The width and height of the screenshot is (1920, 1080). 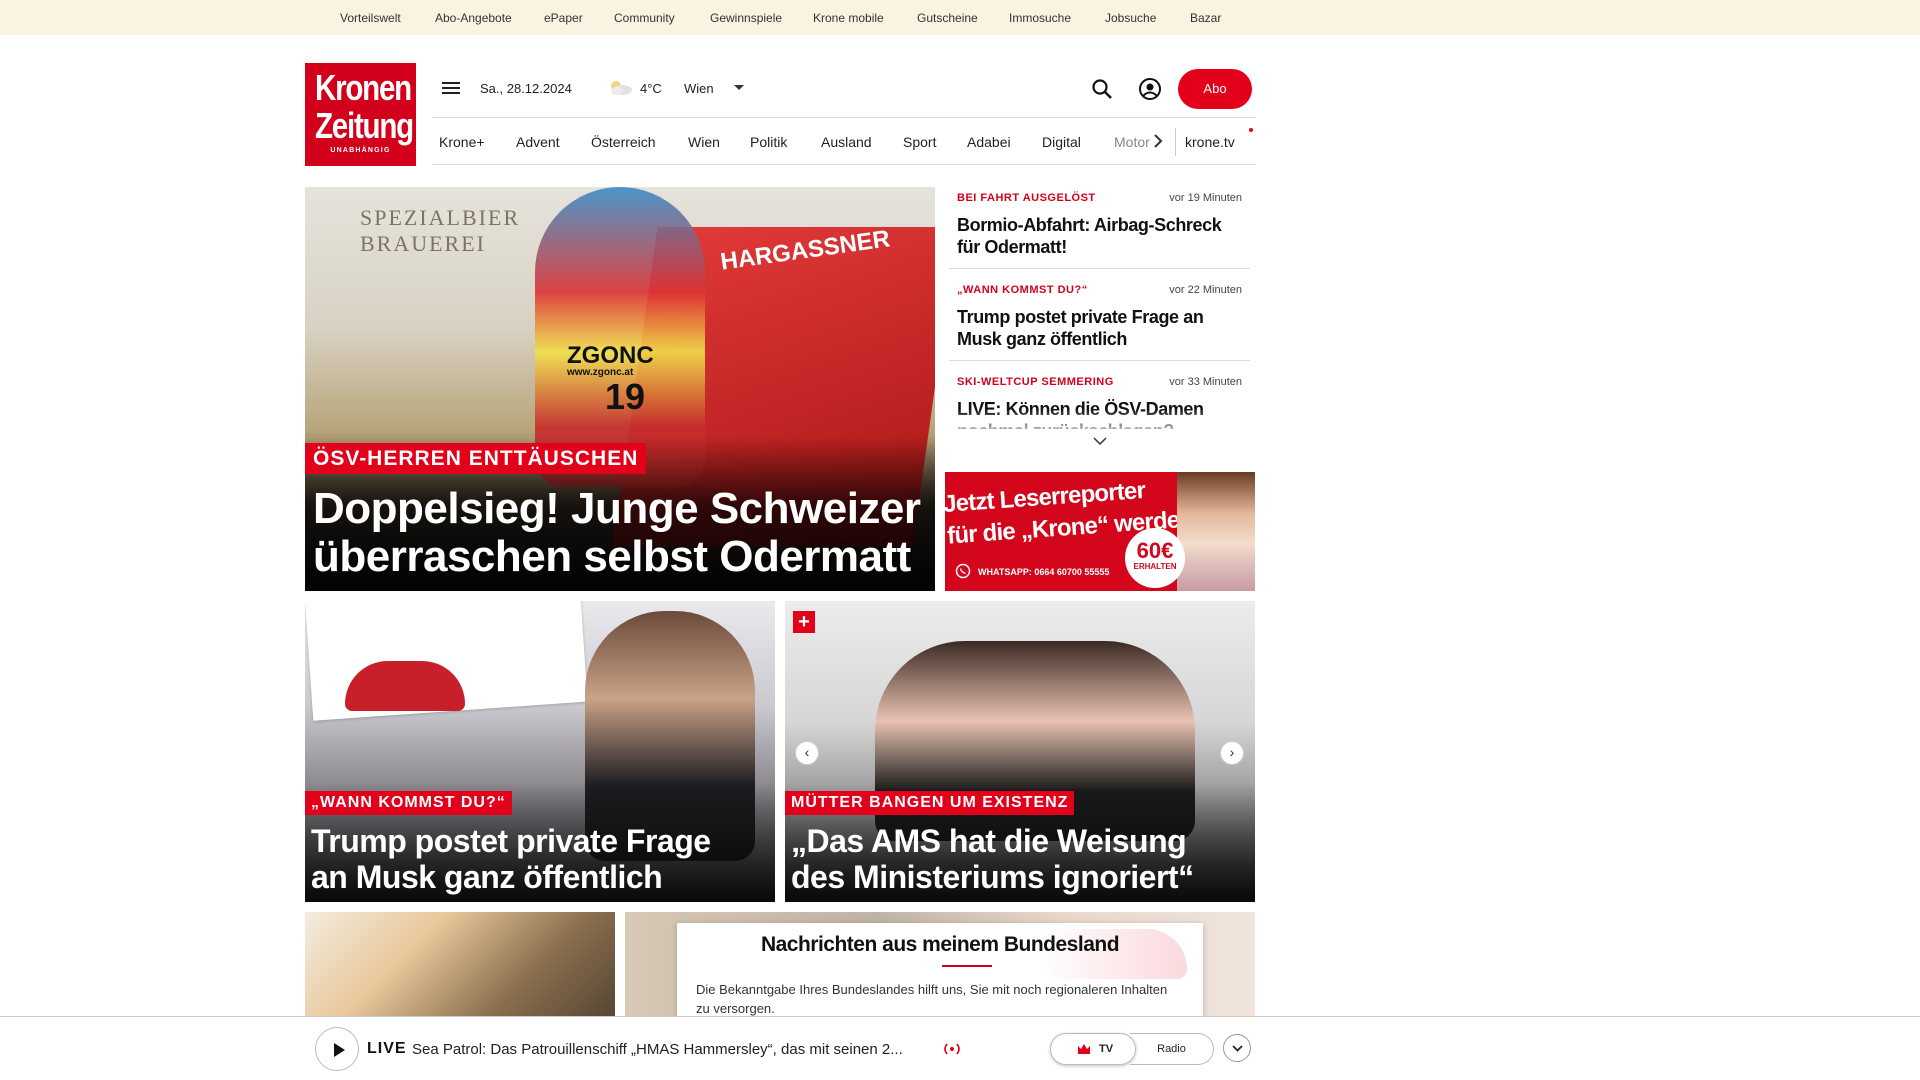 I want to click on promo-whatsapp: WHATSAPP: 0664 60700 55555, so click(x=1044, y=572).